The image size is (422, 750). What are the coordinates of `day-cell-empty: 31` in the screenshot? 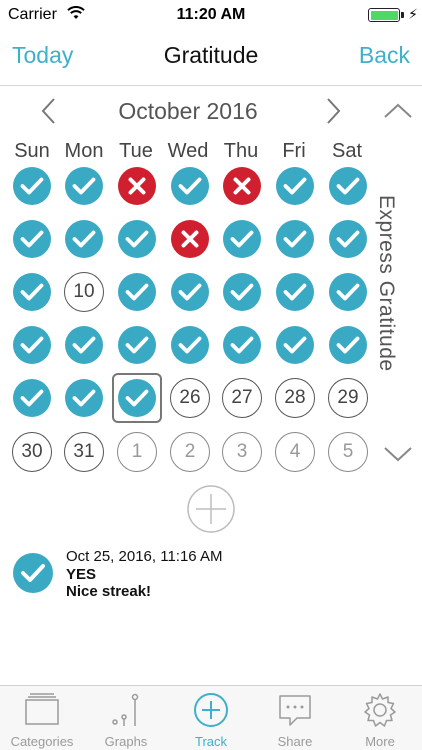 It's located at (84, 452).